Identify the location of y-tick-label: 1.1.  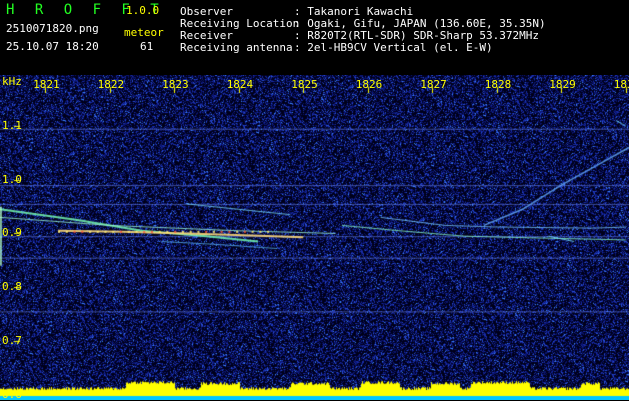
(12, 126).